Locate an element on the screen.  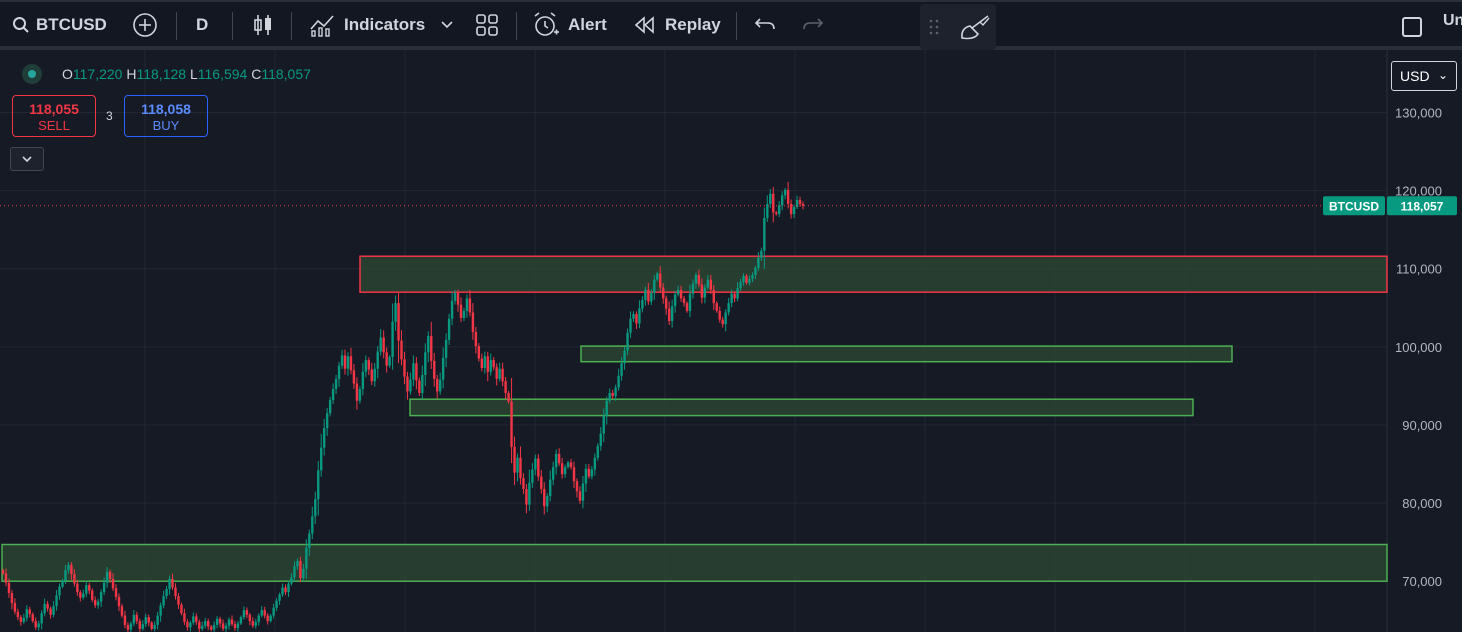
close-key: C is located at coordinates (256, 74).